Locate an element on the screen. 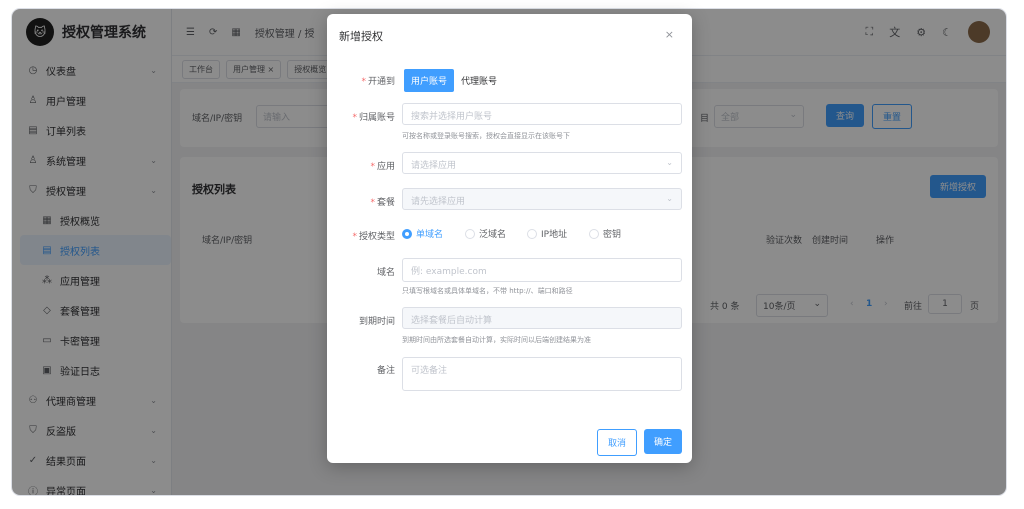  domain-hint: 只填写根域名或具体单域名，不带 http://、端口和路径 is located at coordinates (487, 291).